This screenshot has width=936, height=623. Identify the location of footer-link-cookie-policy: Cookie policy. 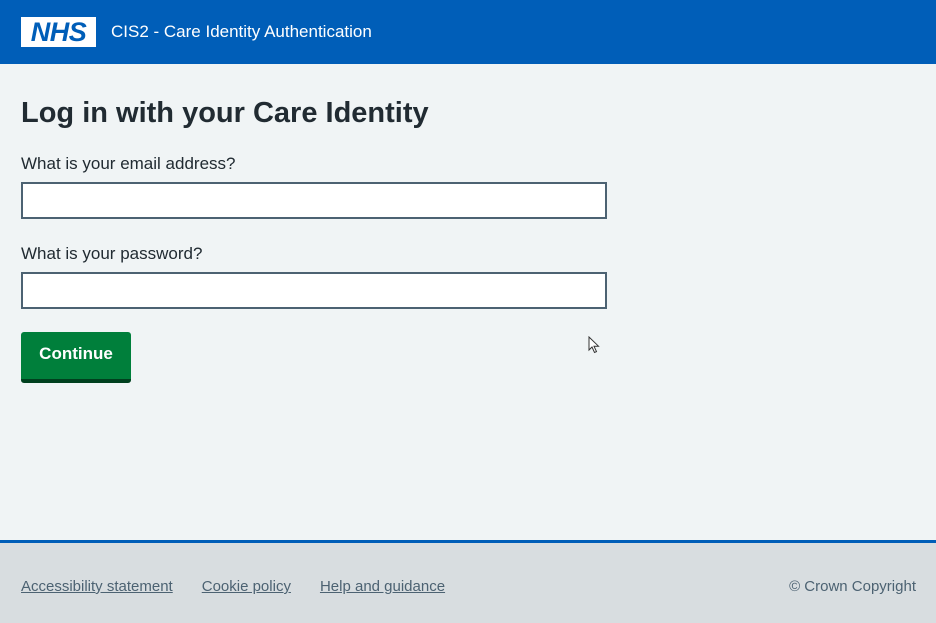
(246, 587).